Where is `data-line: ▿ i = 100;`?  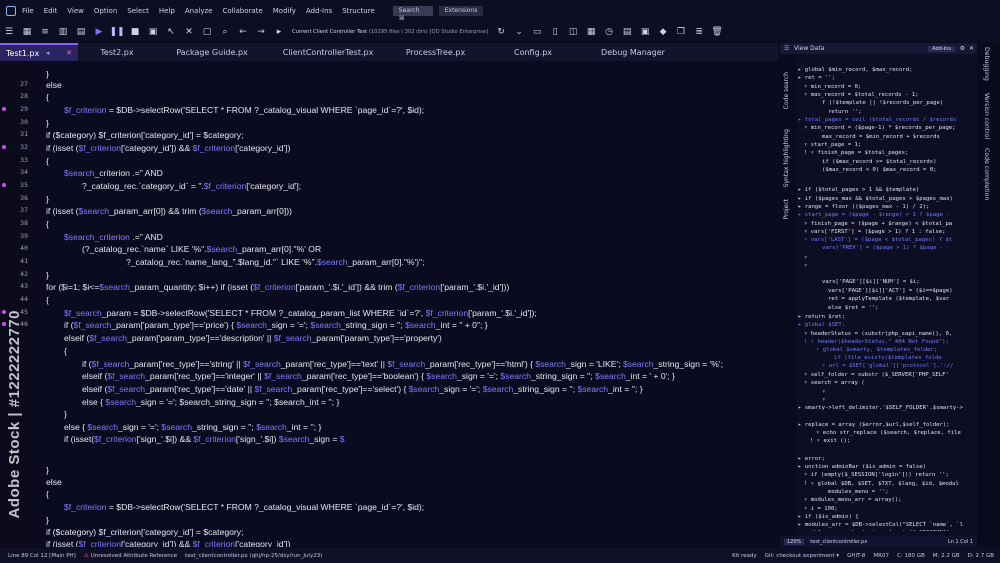 data-line: ▿ i = 100; is located at coordinates (821, 509).